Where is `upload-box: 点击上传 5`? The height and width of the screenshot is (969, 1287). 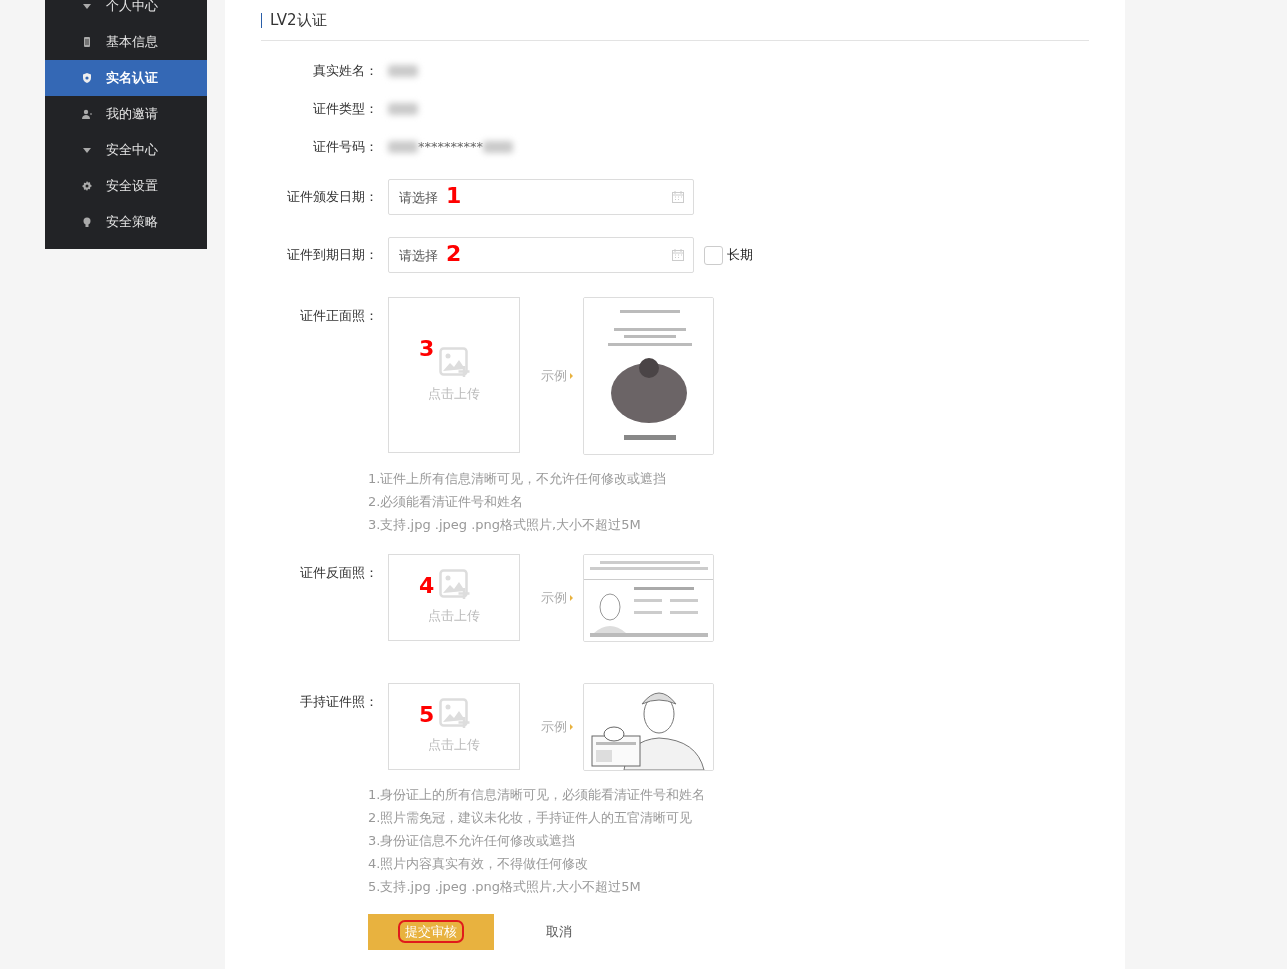 upload-box: 点击上传 5 is located at coordinates (454, 726).